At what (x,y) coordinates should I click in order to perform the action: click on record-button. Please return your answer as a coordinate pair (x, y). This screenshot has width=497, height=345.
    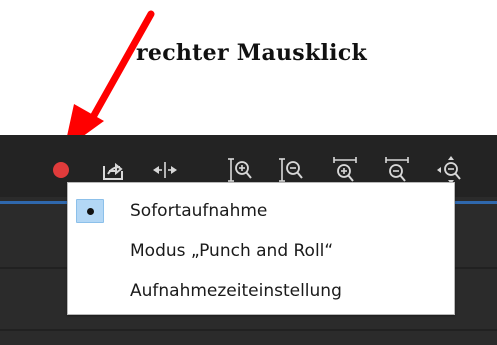
    Looking at the image, I should click on (61, 170).